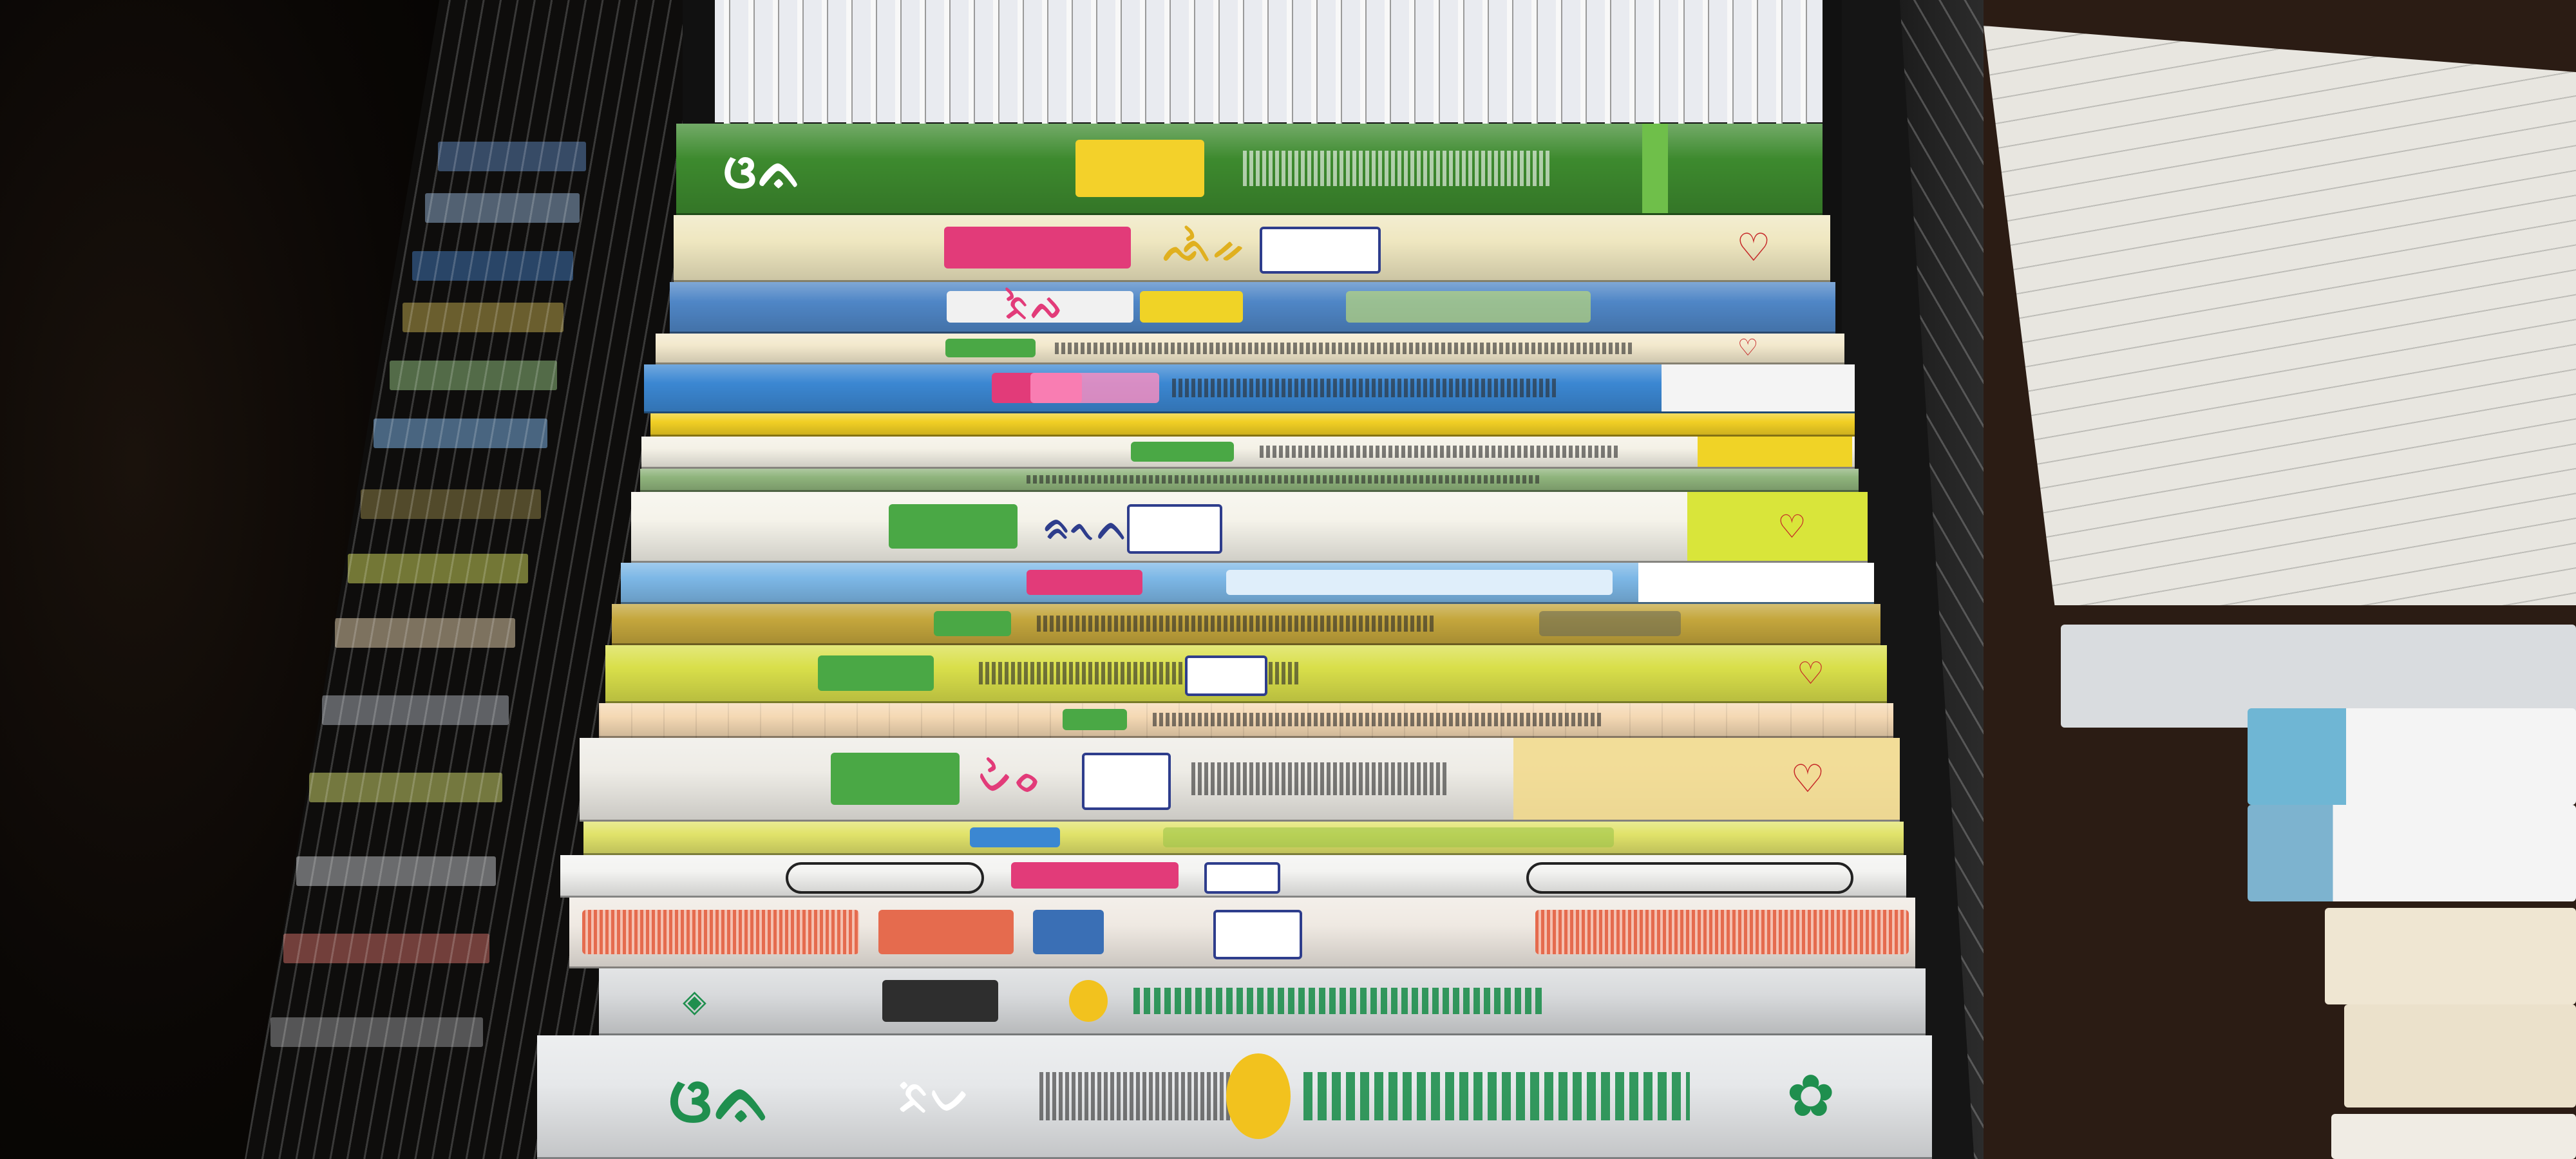 The height and width of the screenshot is (1159, 2576). I want to click on book-spine: ᨅᨛᨄ, so click(1253, 308).